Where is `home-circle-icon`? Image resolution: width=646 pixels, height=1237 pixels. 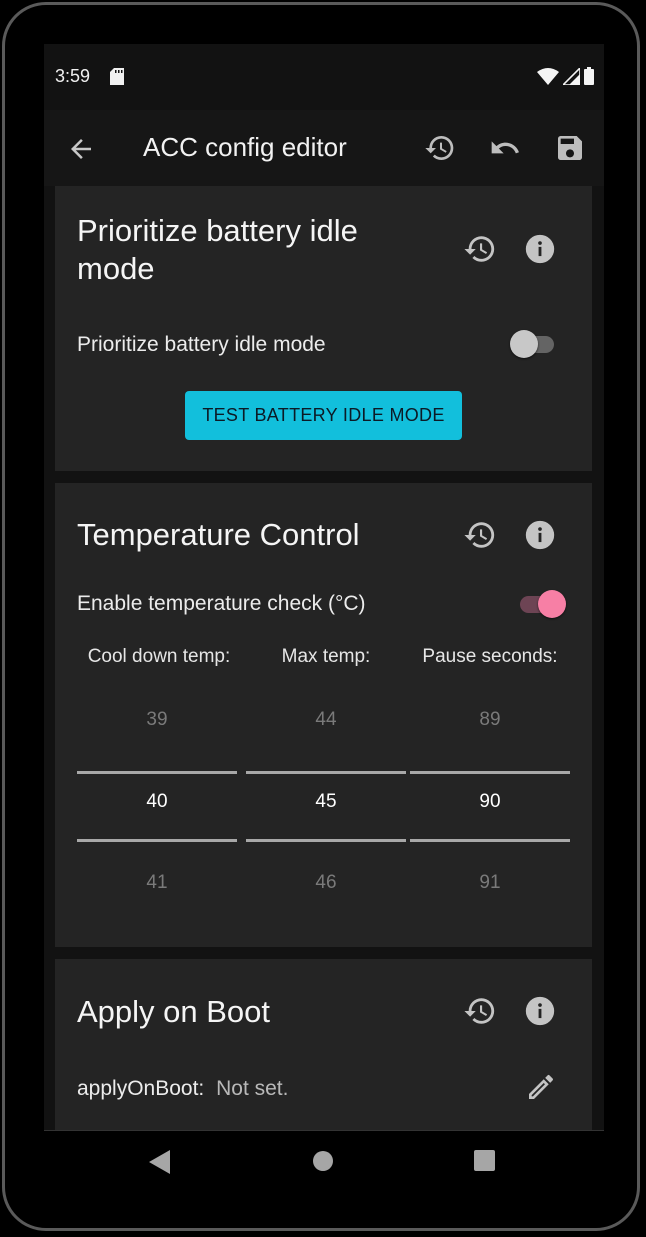 home-circle-icon is located at coordinates (323, 1163).